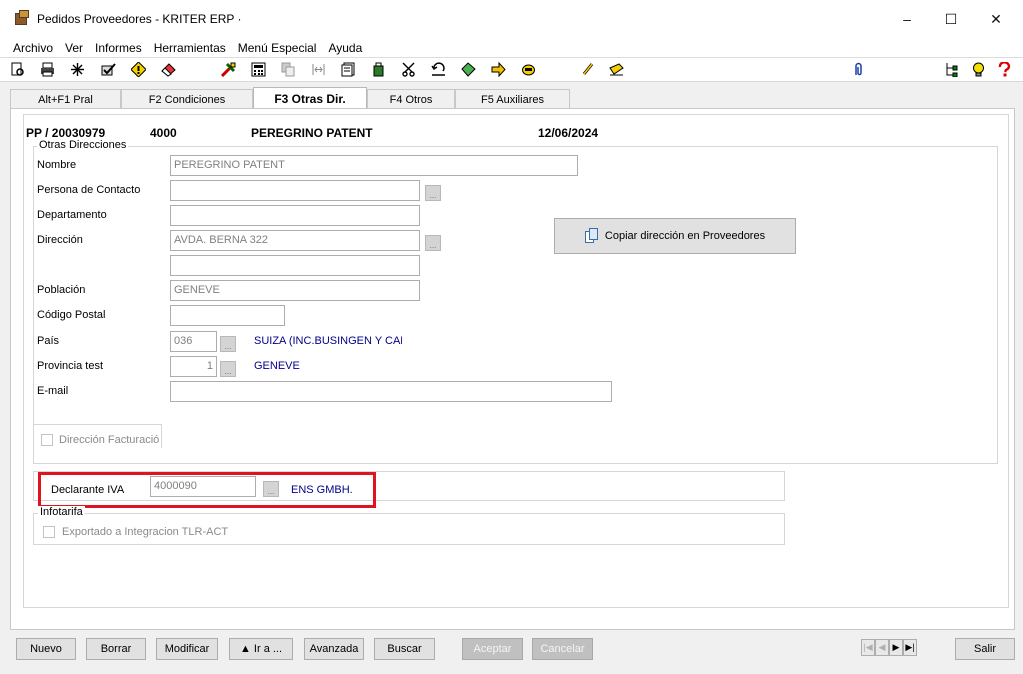 Image resolution: width=1023 pixels, height=674 pixels. What do you see at coordinates (193, 366) in the screenshot?
I see `provincia-field: 1` at bounding box center [193, 366].